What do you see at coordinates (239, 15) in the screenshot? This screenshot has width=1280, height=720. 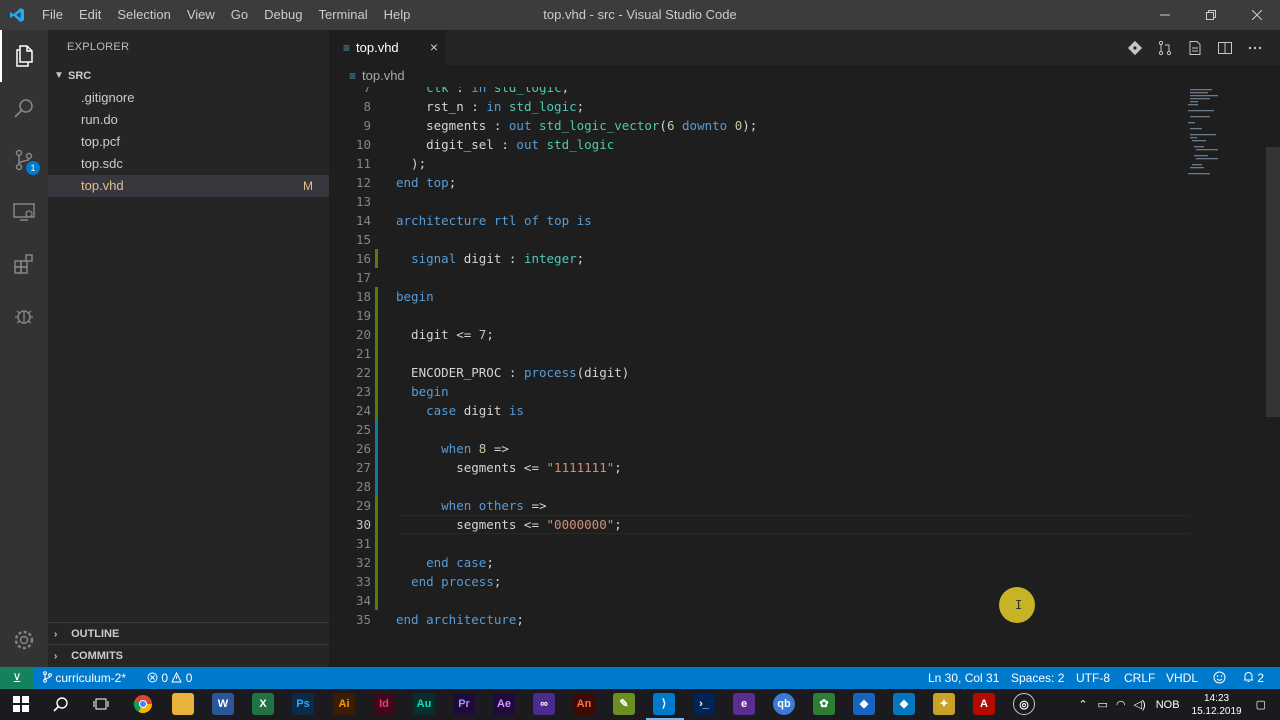 I see `menu-go: Go` at bounding box center [239, 15].